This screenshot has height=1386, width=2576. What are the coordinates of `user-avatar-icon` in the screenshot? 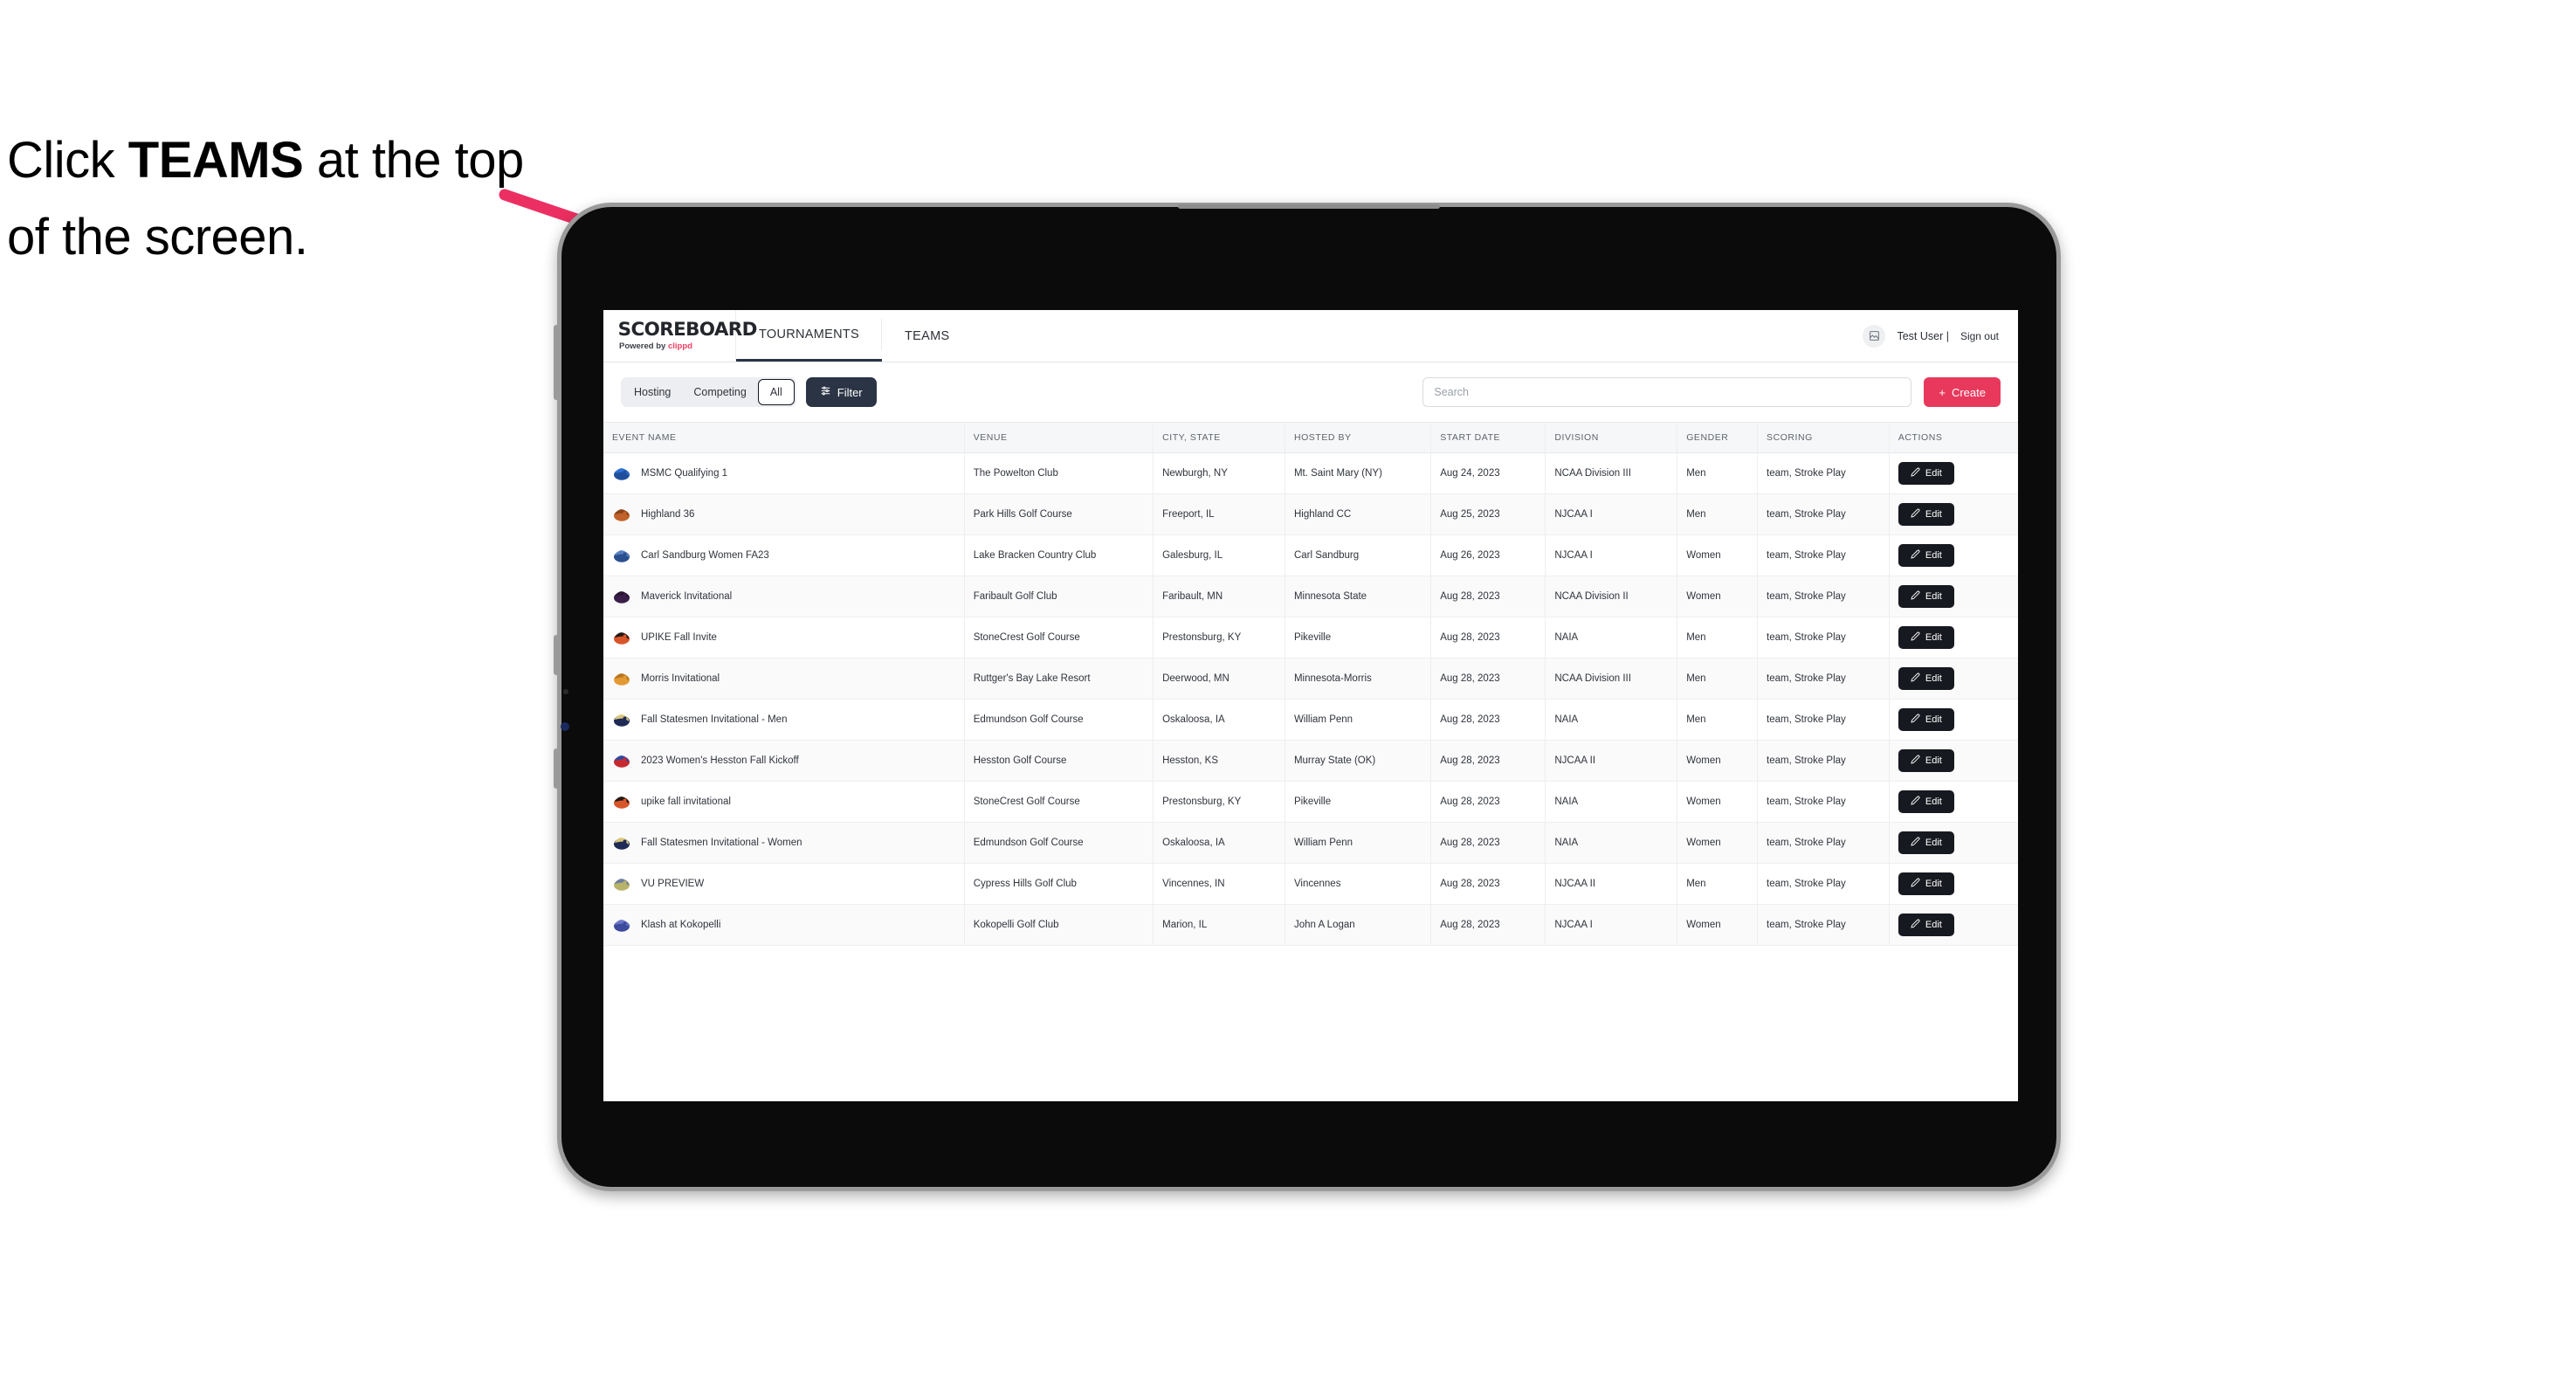 It's located at (1874, 336).